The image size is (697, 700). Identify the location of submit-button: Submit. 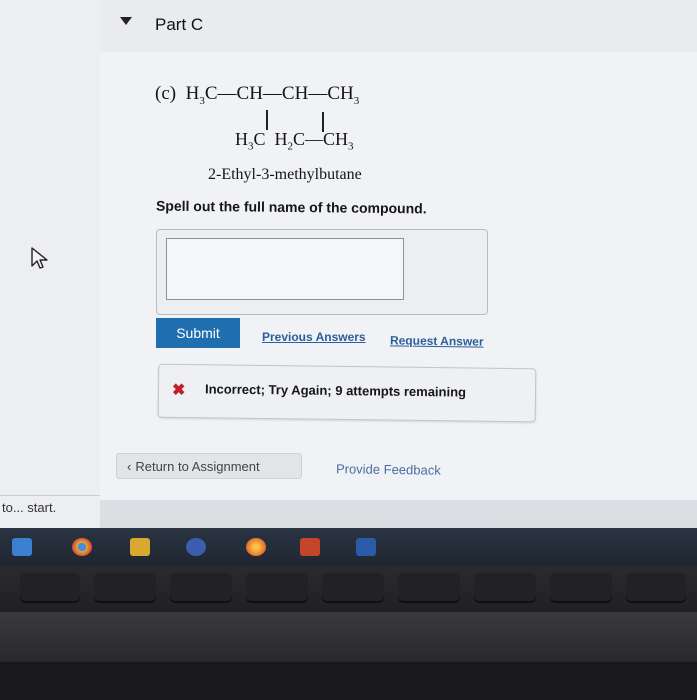
(198, 333).